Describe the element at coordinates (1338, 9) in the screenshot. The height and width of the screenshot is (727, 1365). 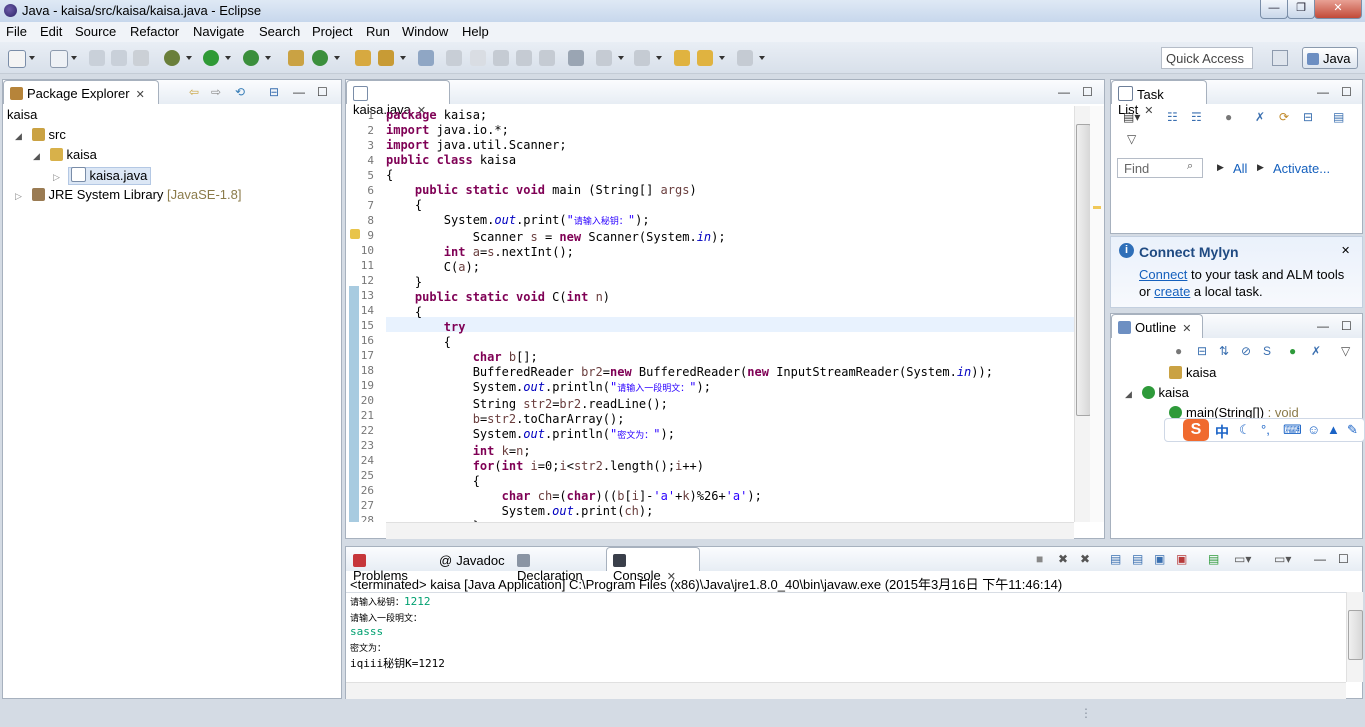
I see `close-button: ✕` at that location.